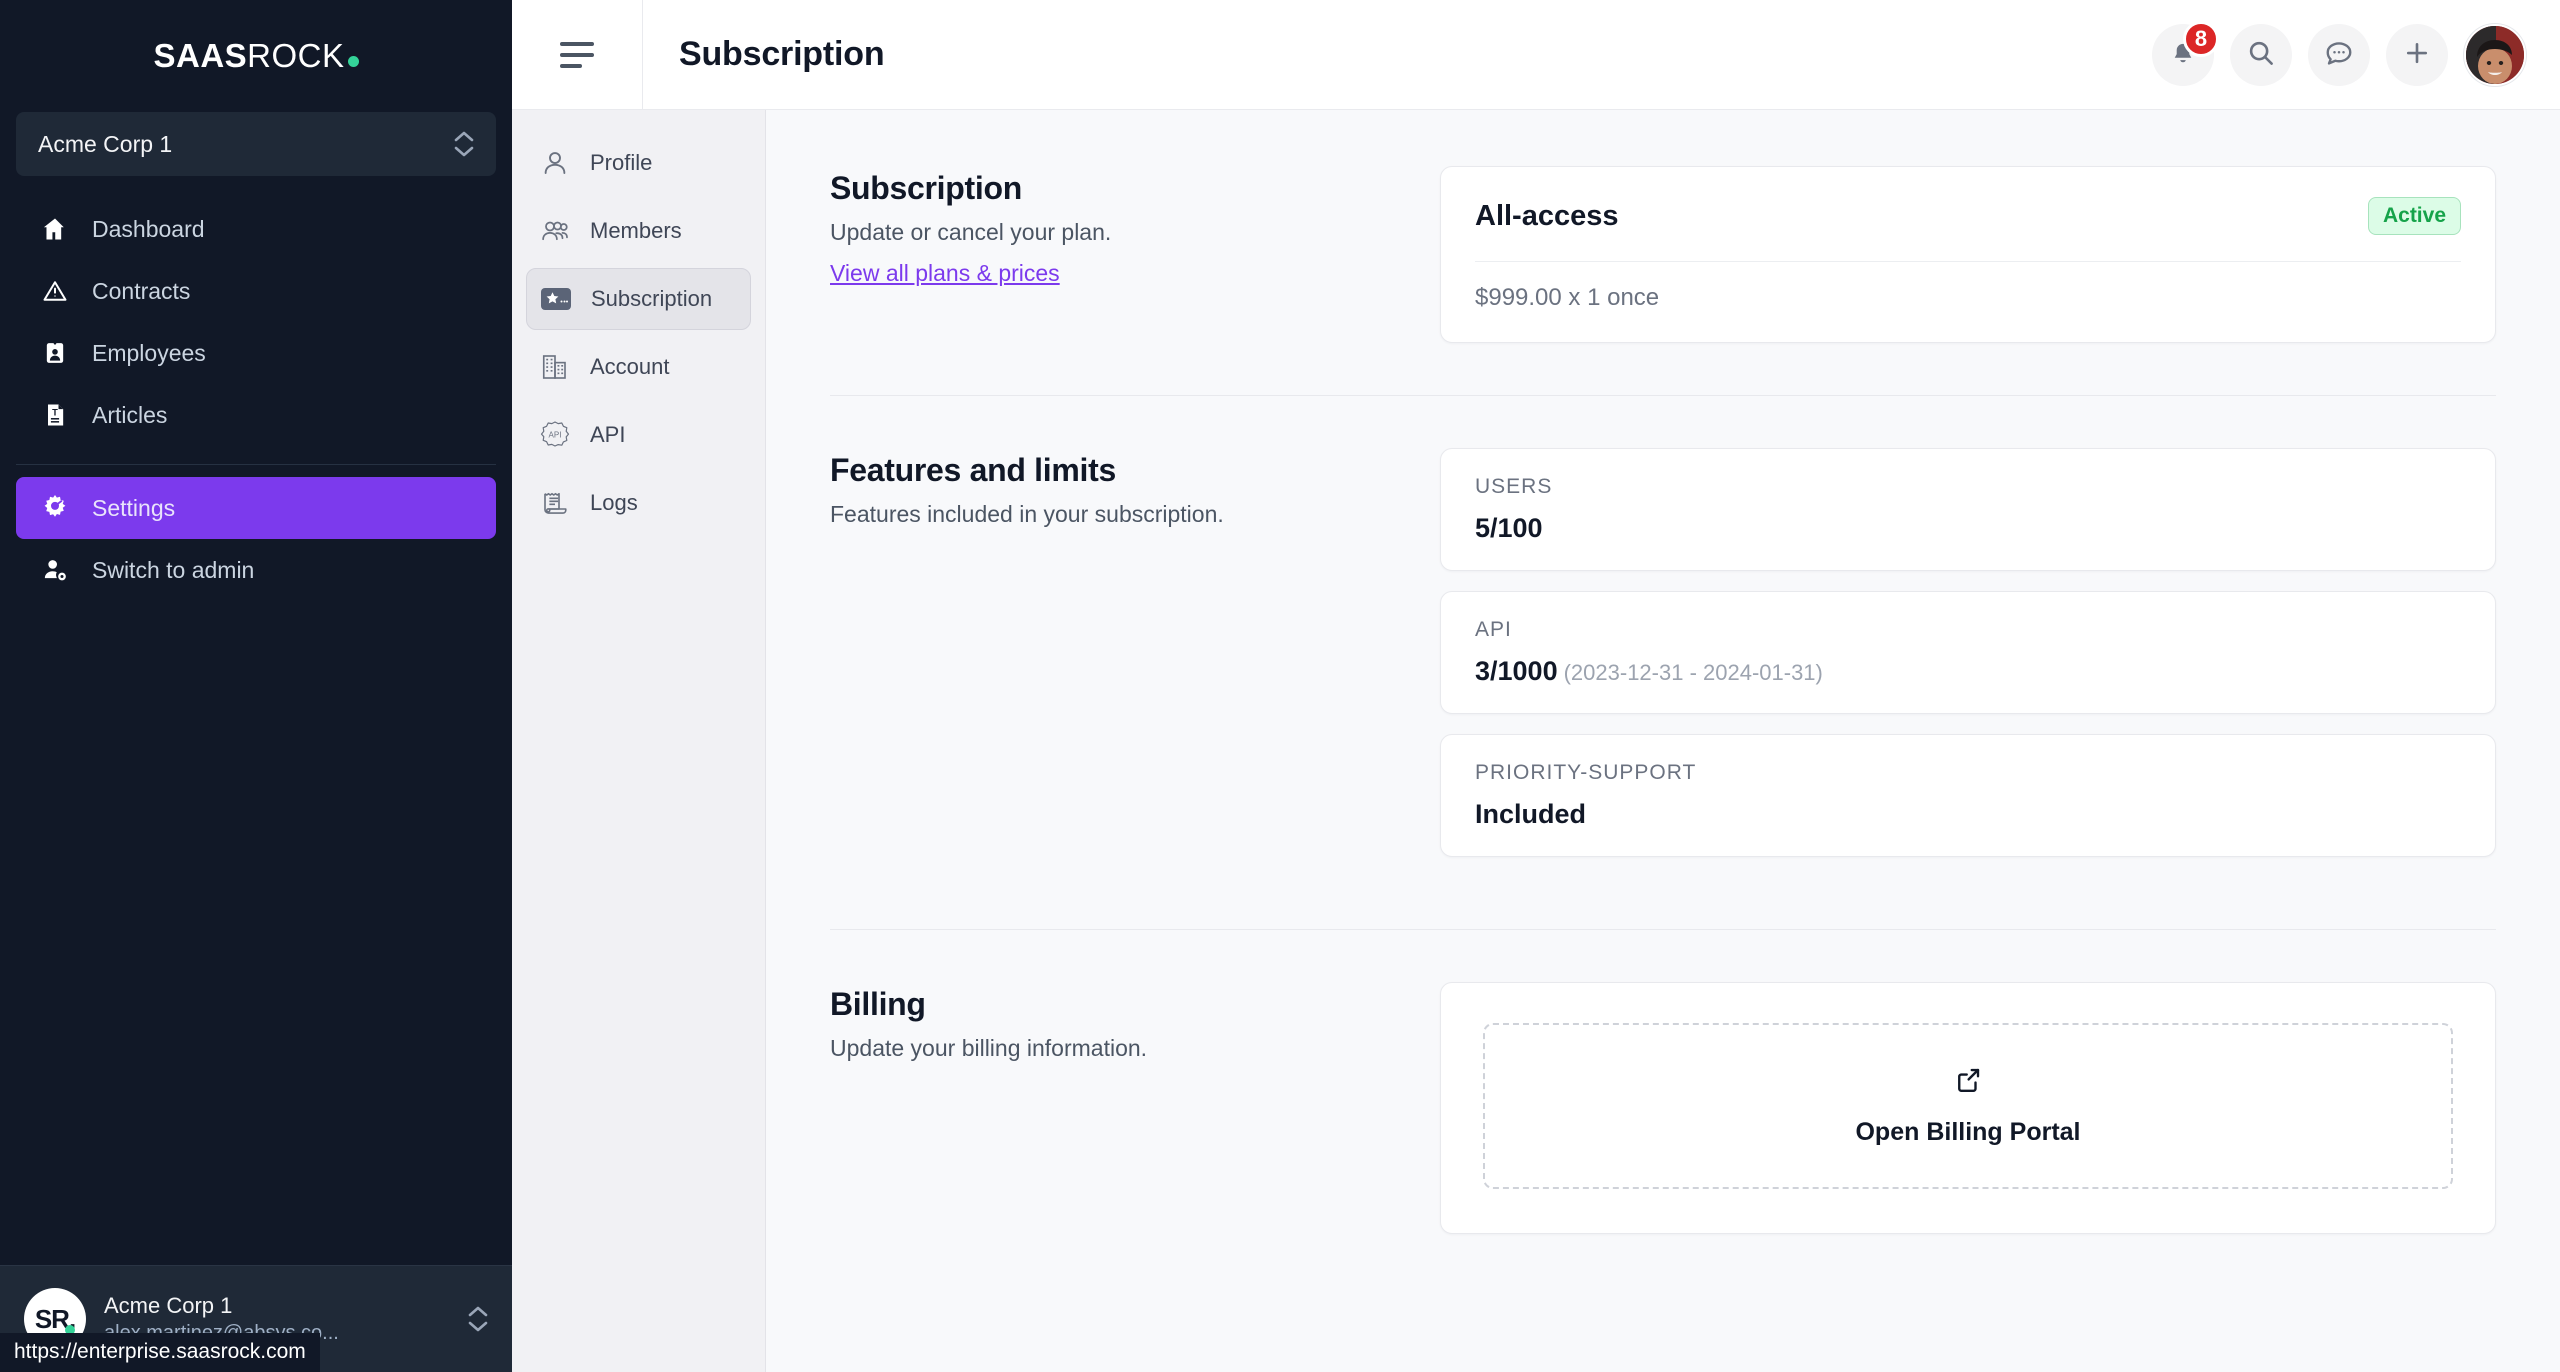 This screenshot has height=1372, width=2560. What do you see at coordinates (1586, 772) in the screenshot?
I see `feature-label: PRIORITY-SUPPORT` at bounding box center [1586, 772].